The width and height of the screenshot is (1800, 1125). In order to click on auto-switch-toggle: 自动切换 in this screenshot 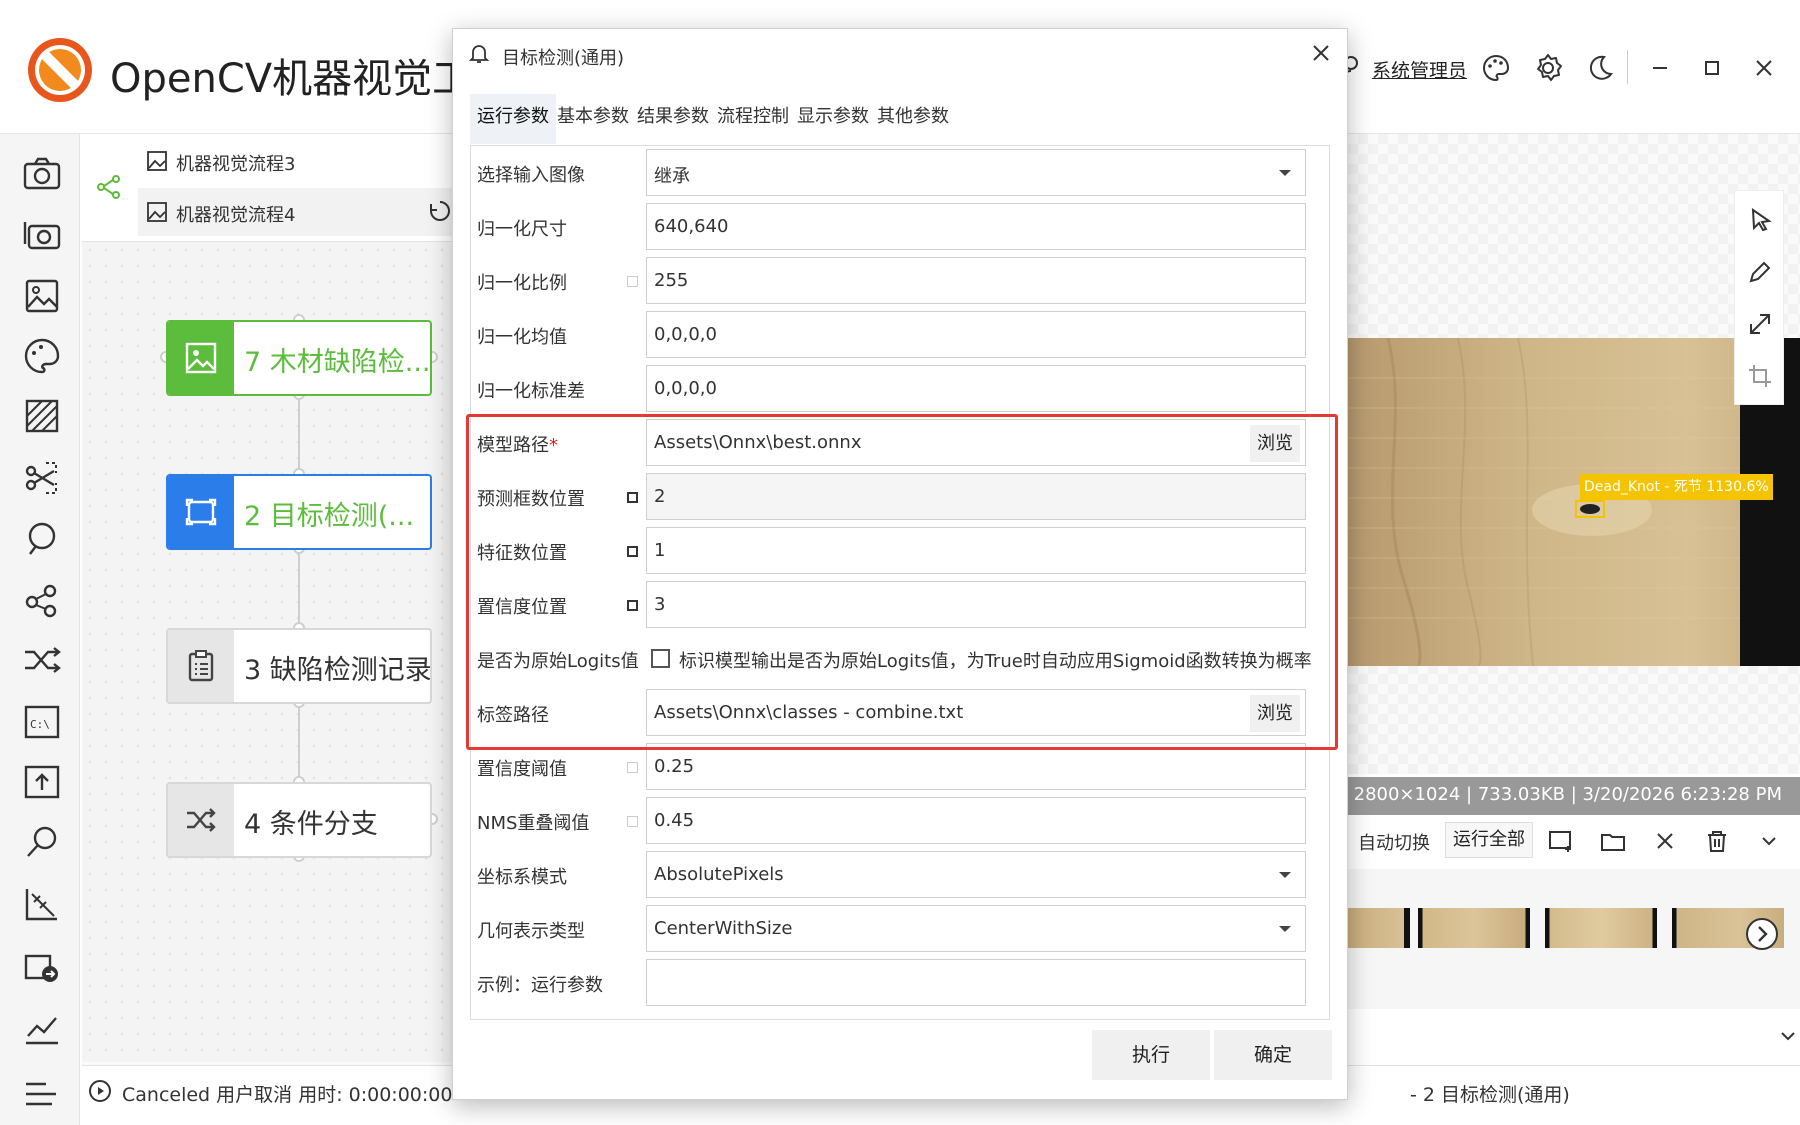, I will do `click(1394, 842)`.